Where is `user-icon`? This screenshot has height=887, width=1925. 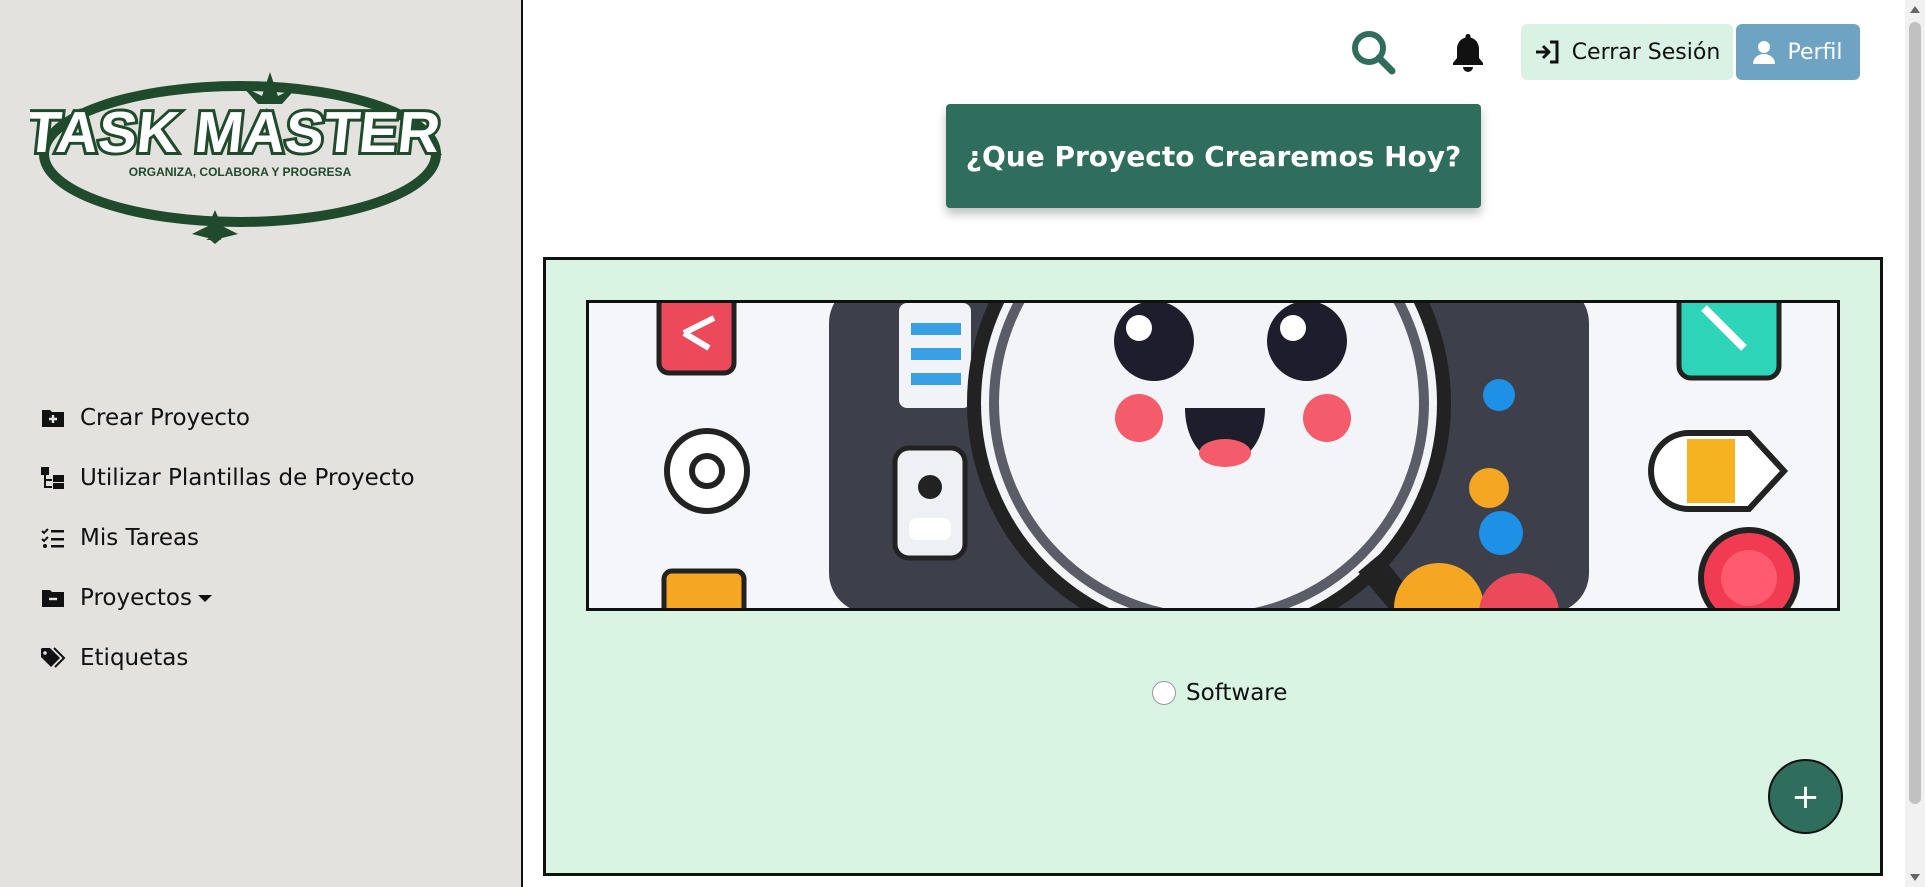
user-icon is located at coordinates (1764, 52).